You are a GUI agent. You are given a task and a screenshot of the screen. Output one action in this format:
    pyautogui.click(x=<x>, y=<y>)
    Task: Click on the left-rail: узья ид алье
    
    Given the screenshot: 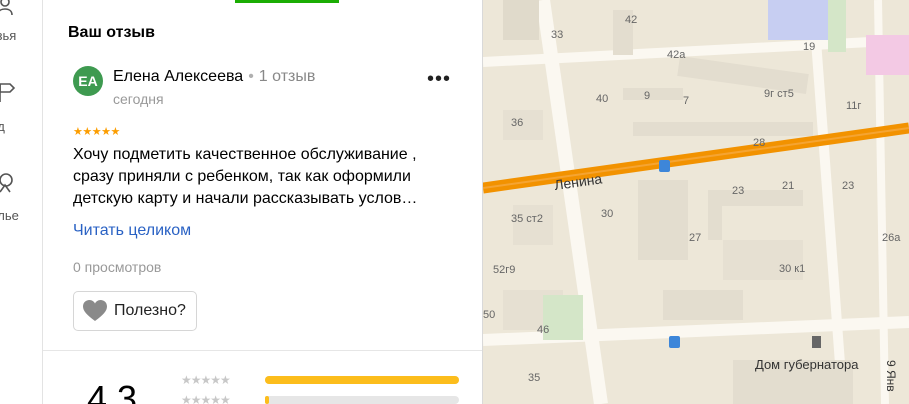 What is the action you would take?
    pyautogui.click(x=21, y=202)
    